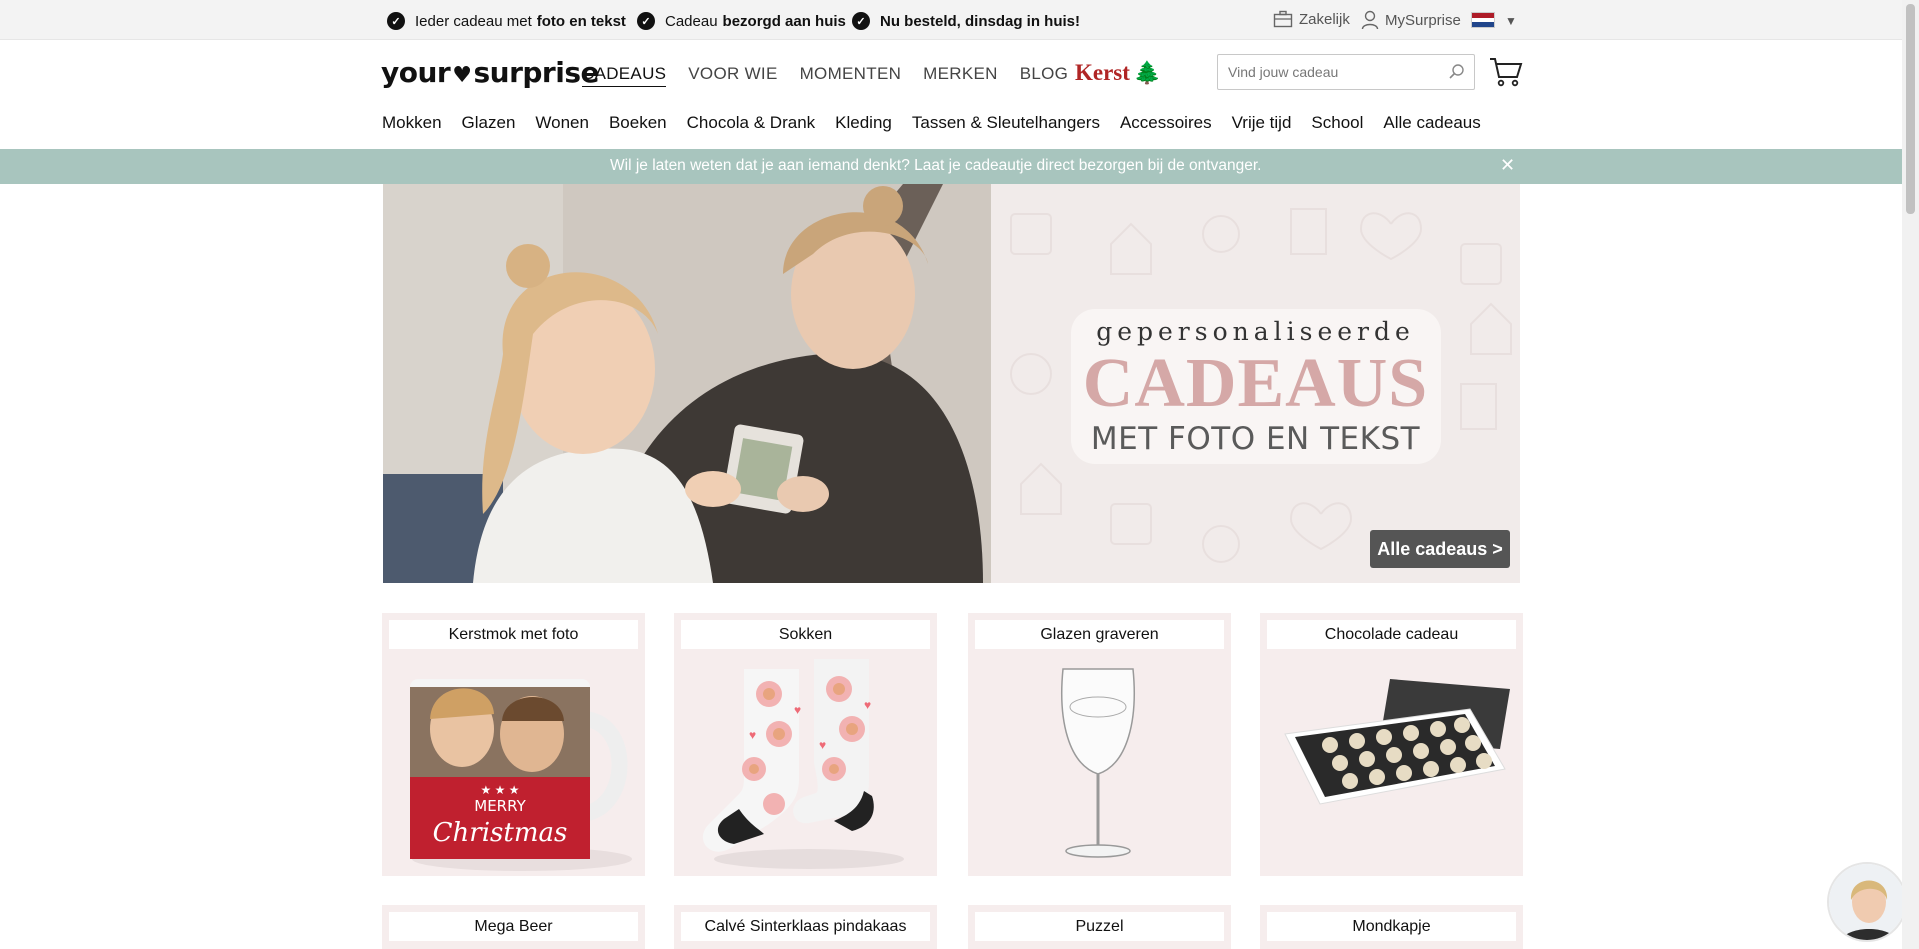 This screenshot has height=949, width=1919. What do you see at coordinates (1333, 72) in the screenshot?
I see `search-input` at bounding box center [1333, 72].